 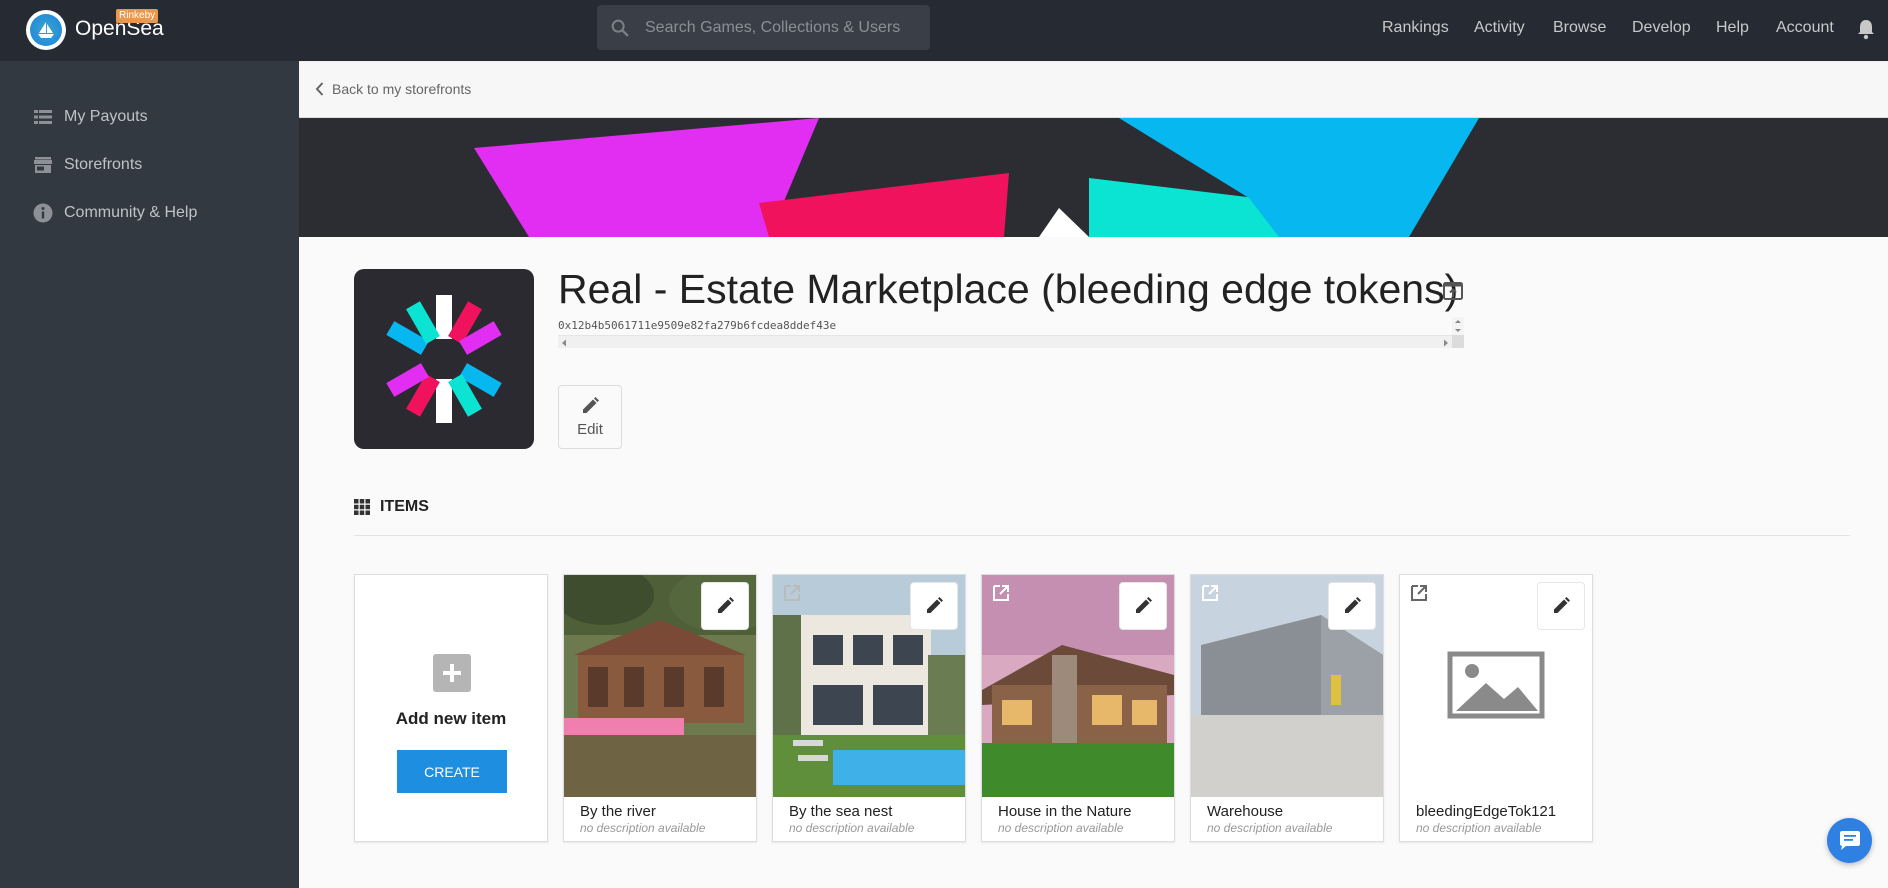 What do you see at coordinates (1458, 341) in the screenshot?
I see `scrollbar-corner` at bounding box center [1458, 341].